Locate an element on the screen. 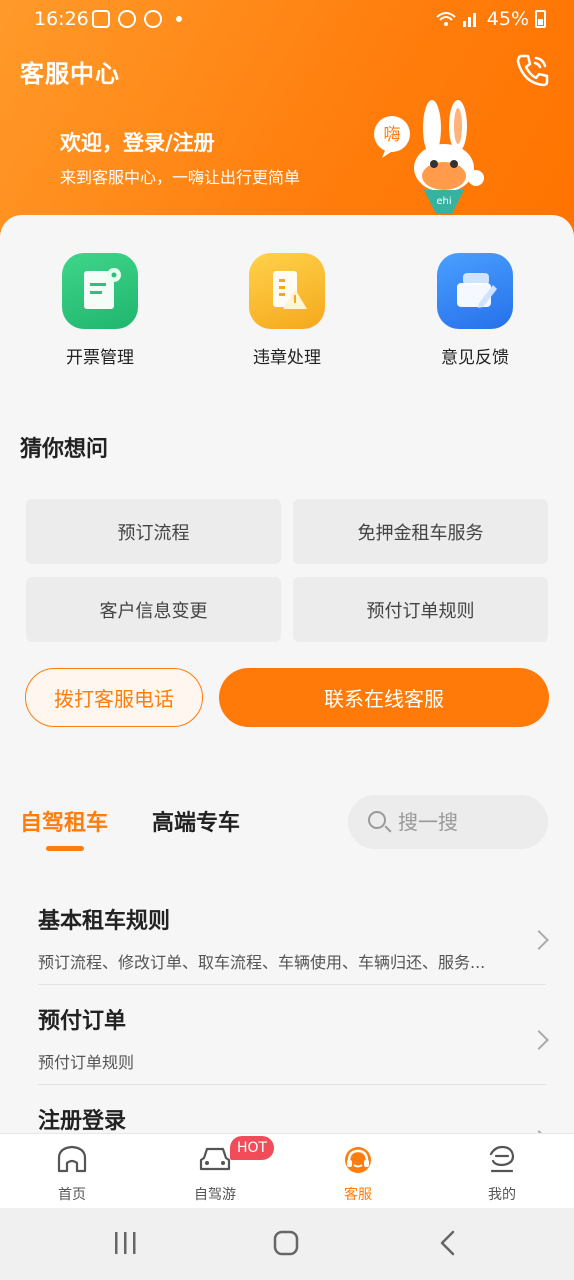  back-icon is located at coordinates (447, 1243).